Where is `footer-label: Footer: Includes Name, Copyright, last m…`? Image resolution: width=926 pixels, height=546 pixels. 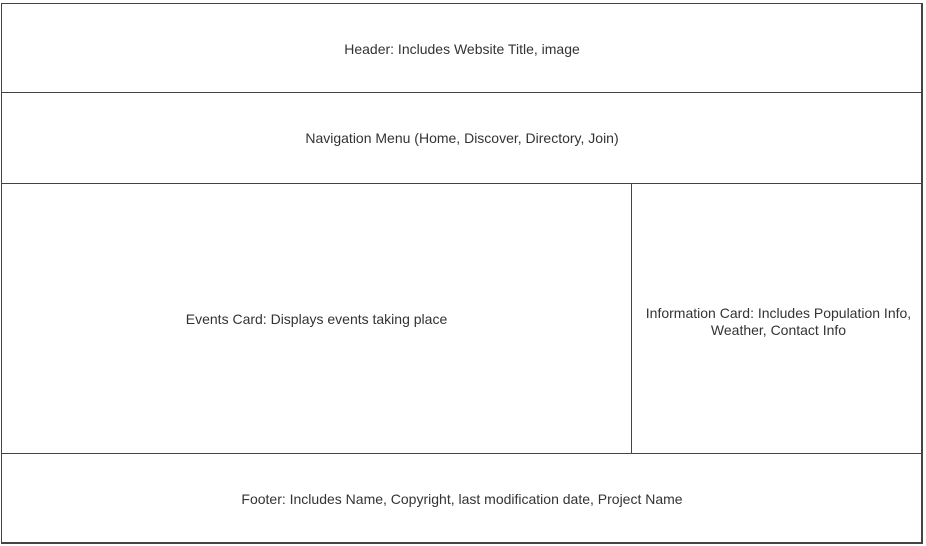
footer-label: Footer: Includes Name, Copyright, last m… is located at coordinates (462, 498).